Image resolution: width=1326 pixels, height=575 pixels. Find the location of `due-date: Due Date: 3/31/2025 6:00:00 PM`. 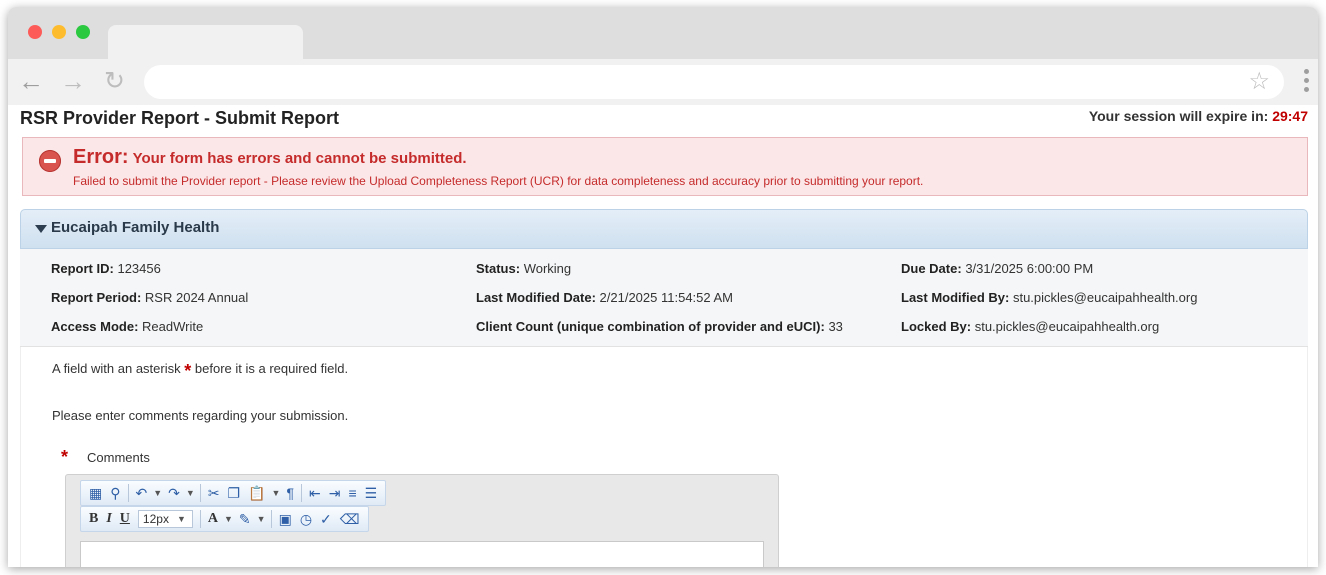

due-date: Due Date: 3/31/2025 6:00:00 PM is located at coordinates (997, 268).